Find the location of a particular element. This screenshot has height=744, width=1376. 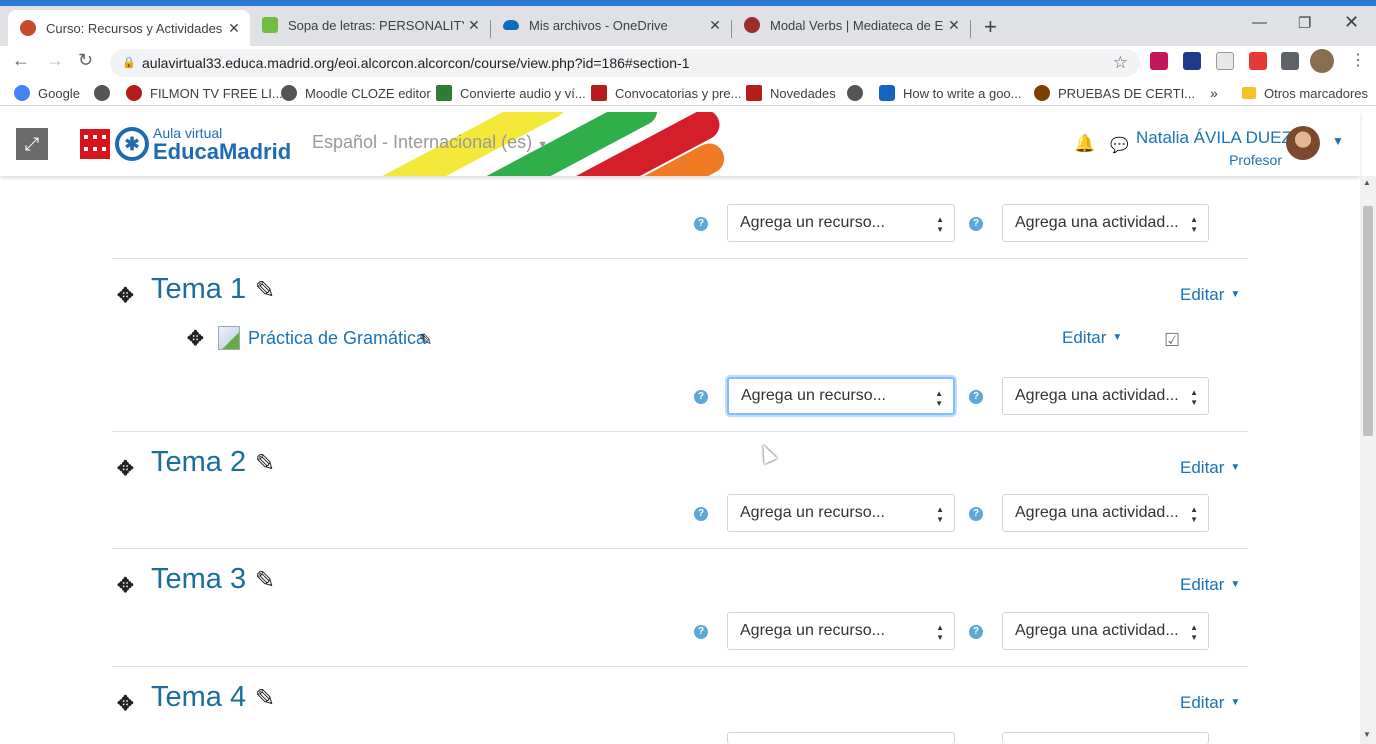

onedrive-cloud-icon is located at coordinates (511, 25).